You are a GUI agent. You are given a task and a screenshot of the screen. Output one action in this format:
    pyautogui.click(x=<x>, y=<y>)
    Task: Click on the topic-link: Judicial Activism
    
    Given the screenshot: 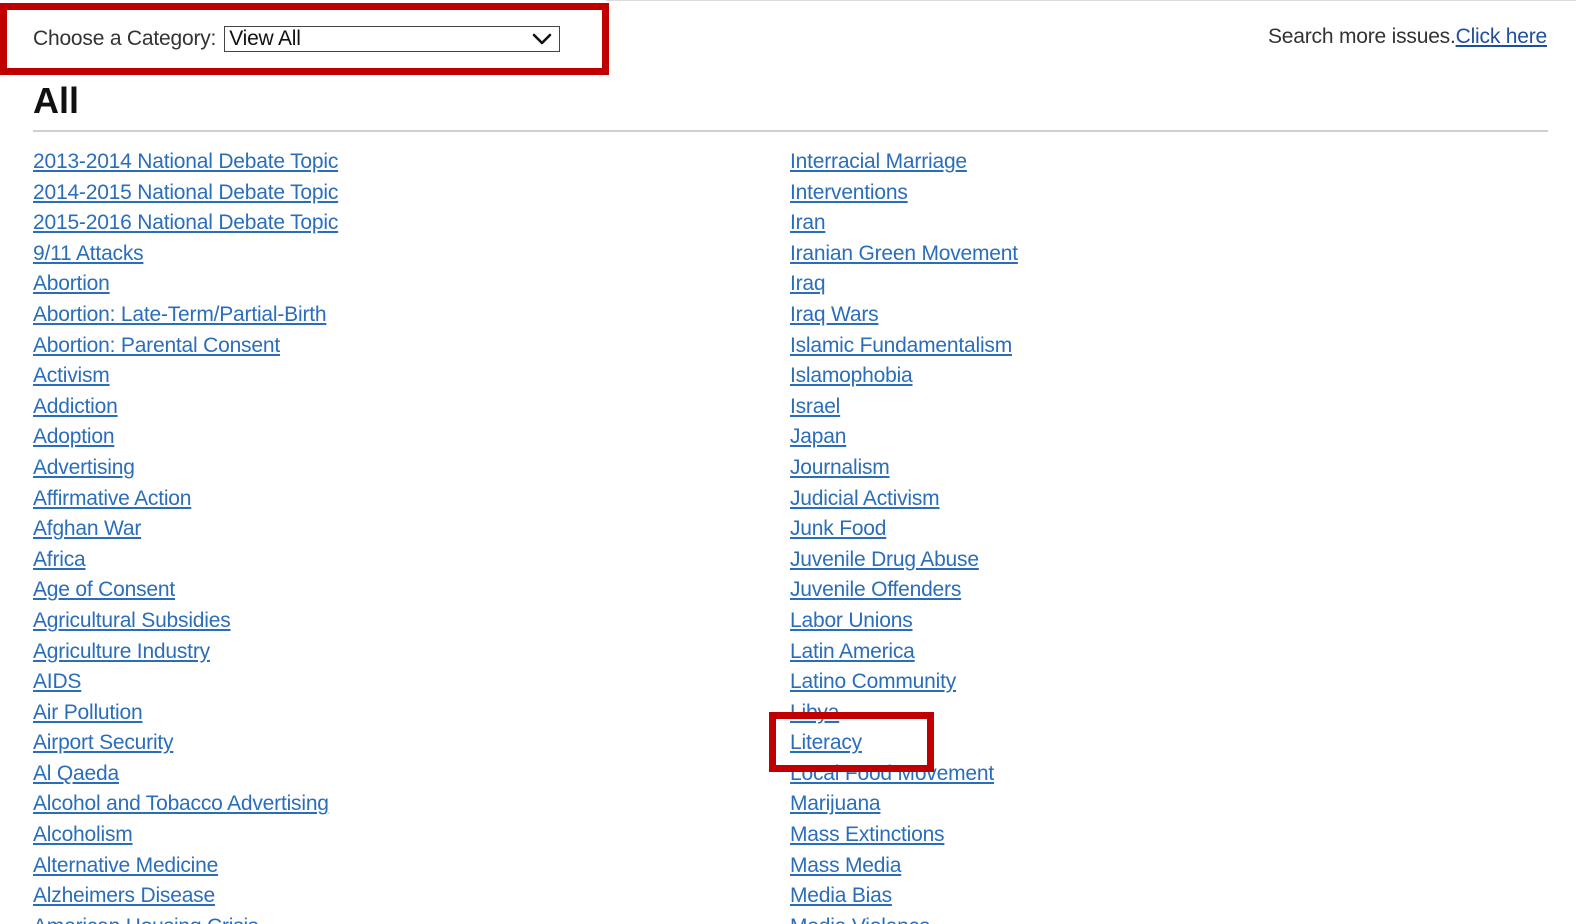 What is the action you would take?
    pyautogui.click(x=865, y=498)
    